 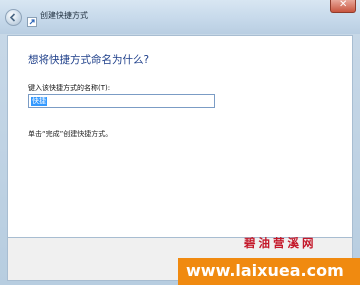 I want to click on watermark-url: www.laixuea.com, so click(x=265, y=270).